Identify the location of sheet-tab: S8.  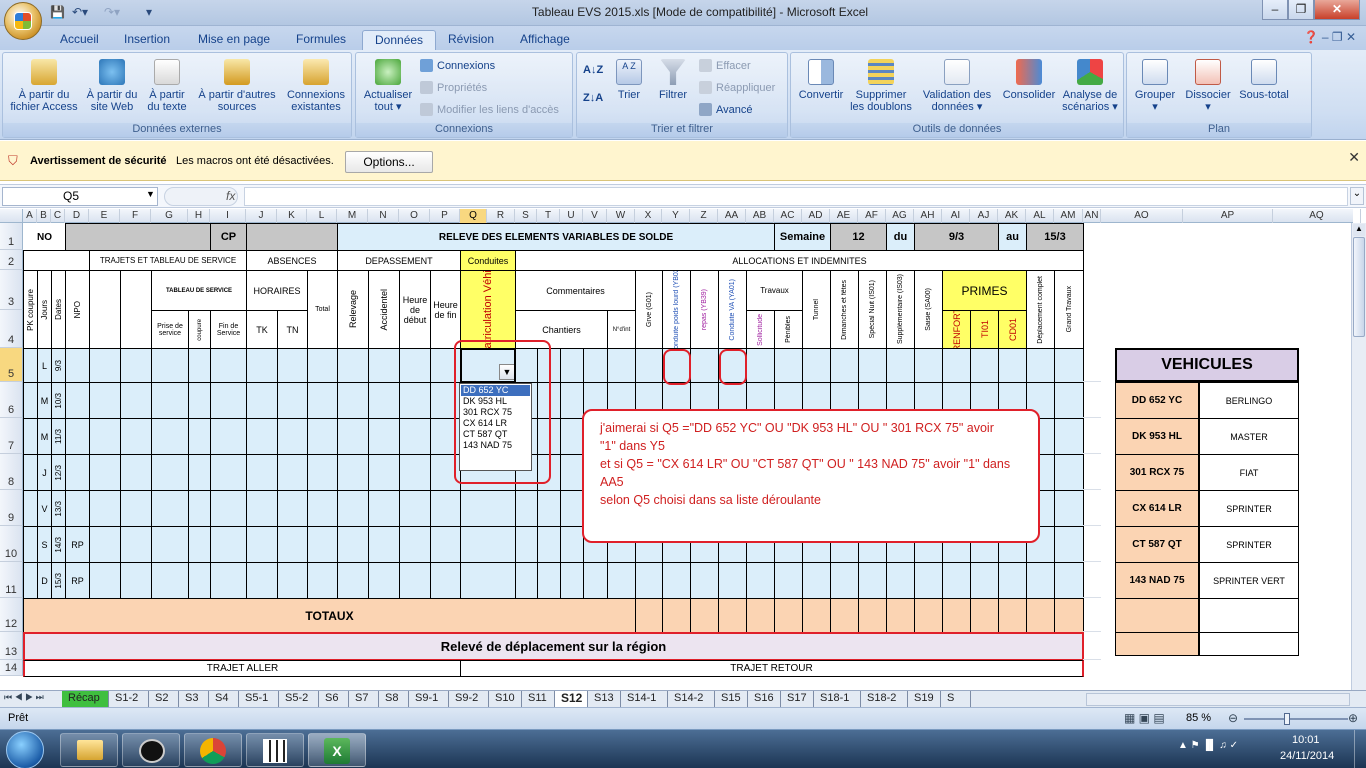
(394, 699).